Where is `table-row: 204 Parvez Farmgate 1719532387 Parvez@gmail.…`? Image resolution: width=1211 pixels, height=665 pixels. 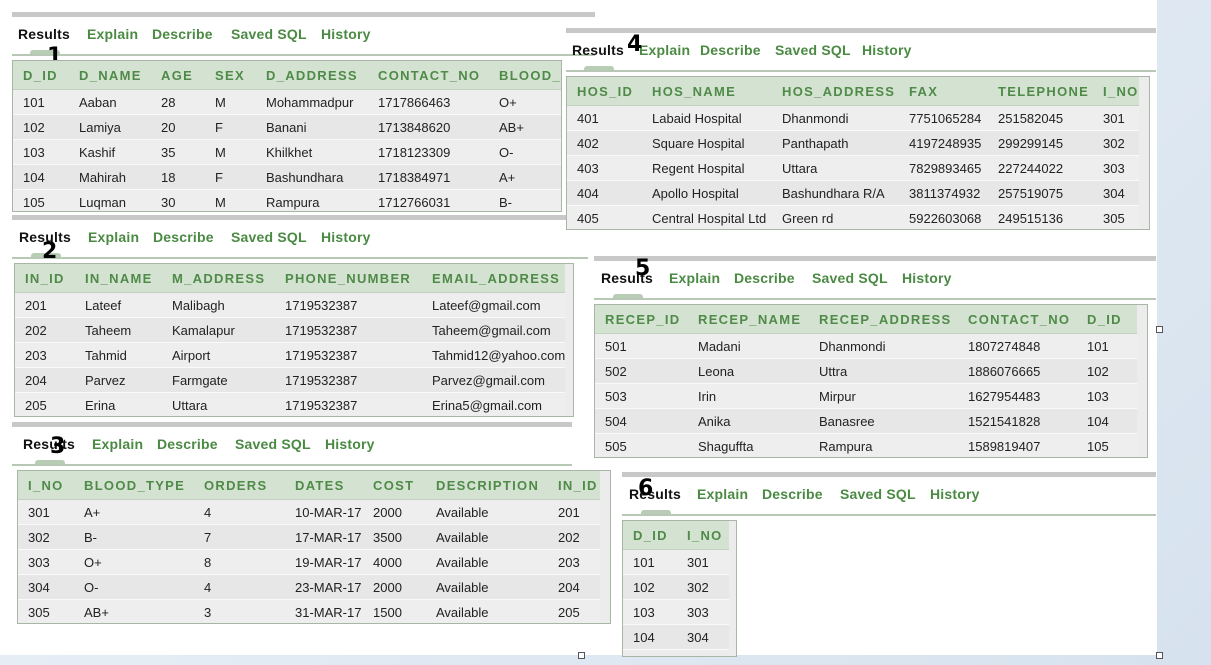
table-row: 204 Parvez Farmgate 1719532387 Parvez@gmail.… is located at coordinates (290, 380).